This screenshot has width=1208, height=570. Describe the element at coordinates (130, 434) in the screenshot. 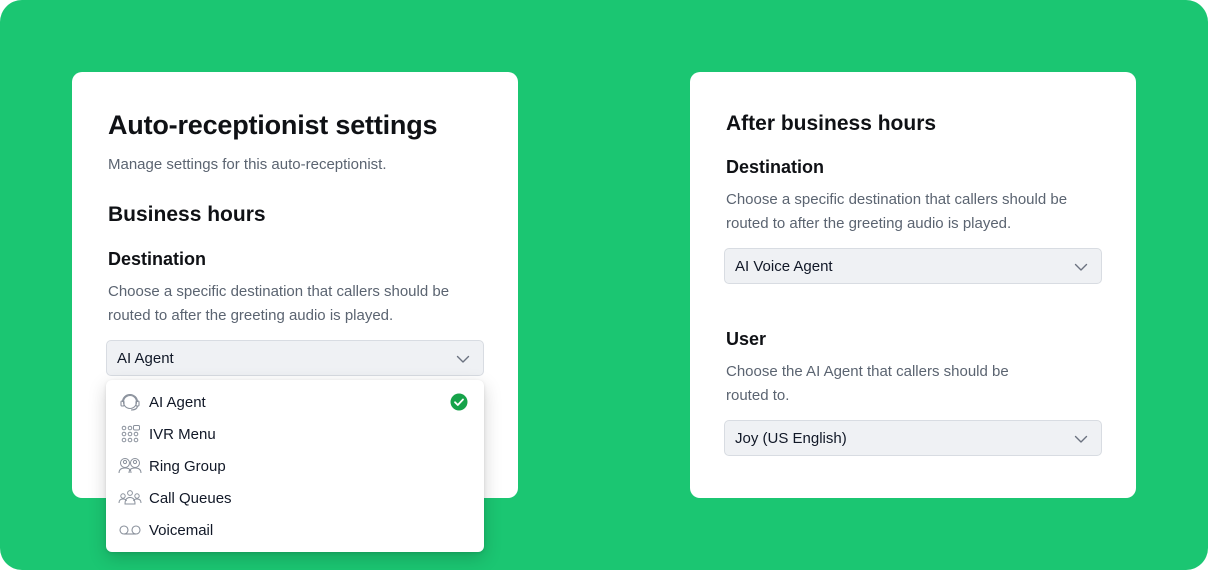

I see `keypad-icon` at that location.